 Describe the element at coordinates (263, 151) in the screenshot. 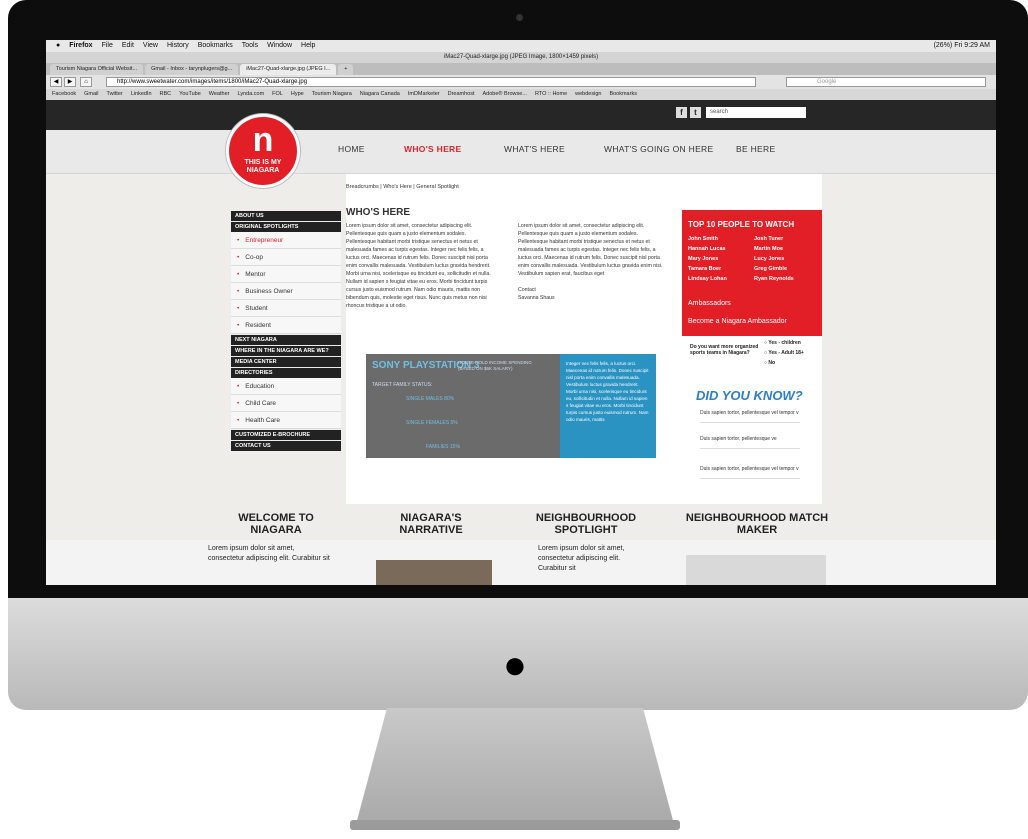

I see `site-logo: n THIS IS MY NIAGARA` at that location.